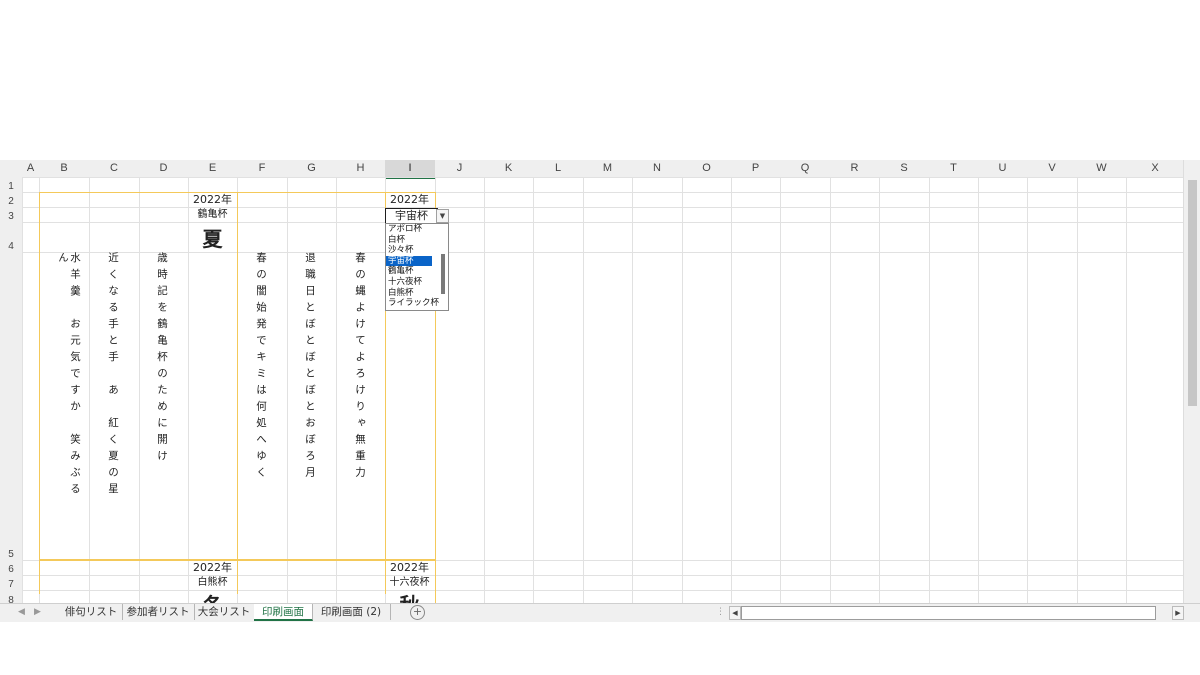 Image resolution: width=1200 pixels, height=675 pixels. I want to click on row-header-4: 4, so click(11, 237).